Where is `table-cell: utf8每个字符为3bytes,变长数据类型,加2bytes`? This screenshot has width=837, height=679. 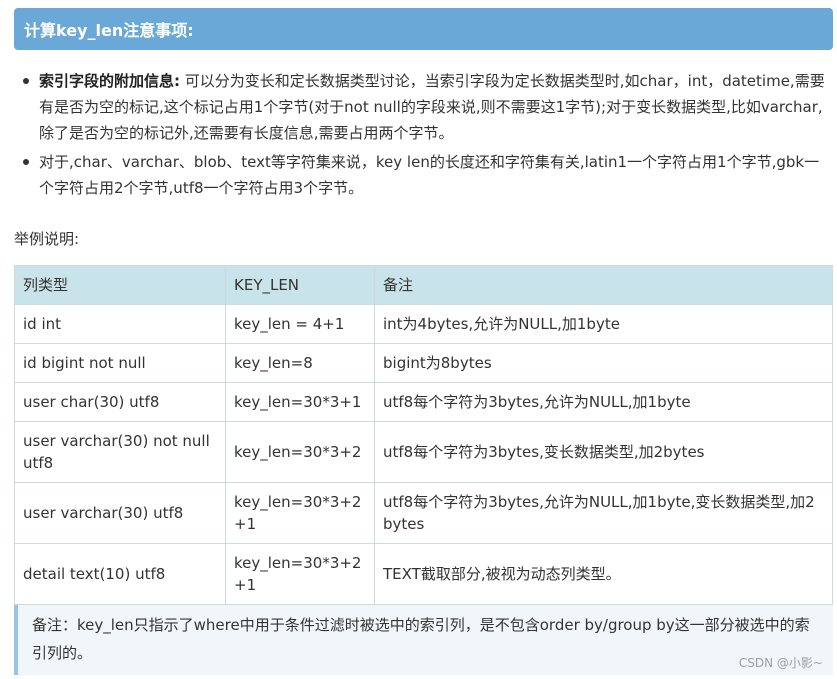 table-cell: utf8每个字符为3bytes,变长数据类型,加2bytes is located at coordinates (603, 452).